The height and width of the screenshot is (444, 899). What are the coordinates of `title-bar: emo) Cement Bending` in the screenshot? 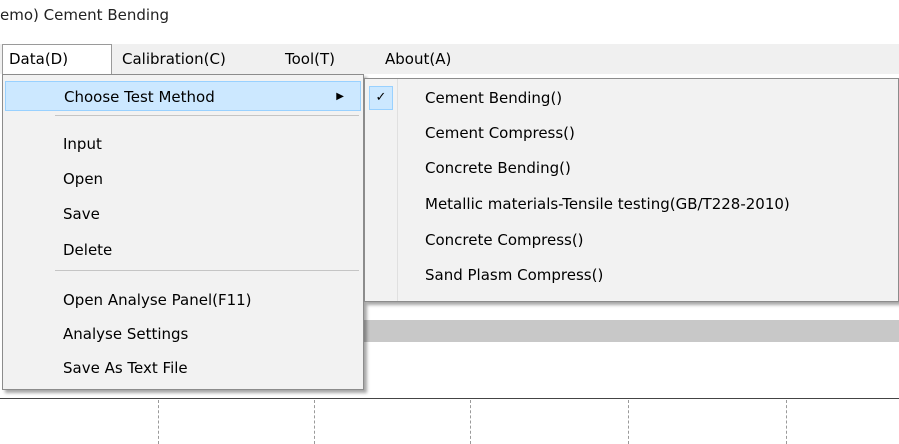 It's located at (449, 17).